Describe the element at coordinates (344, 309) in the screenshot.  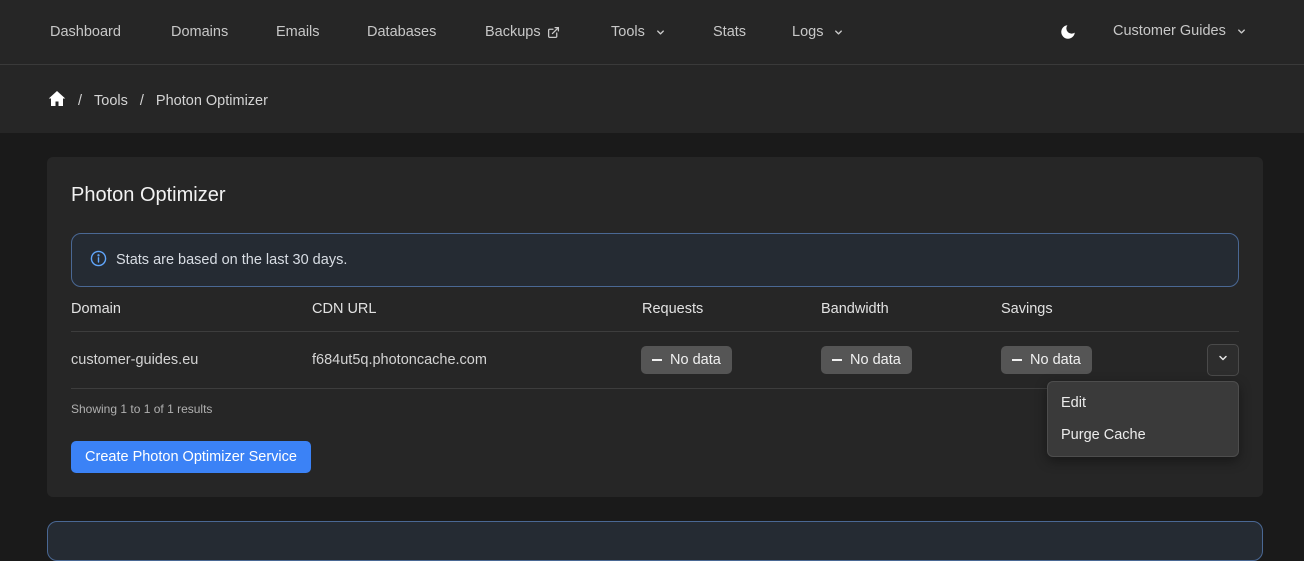
I see `column-header-cdn-url: CDN URL` at that location.